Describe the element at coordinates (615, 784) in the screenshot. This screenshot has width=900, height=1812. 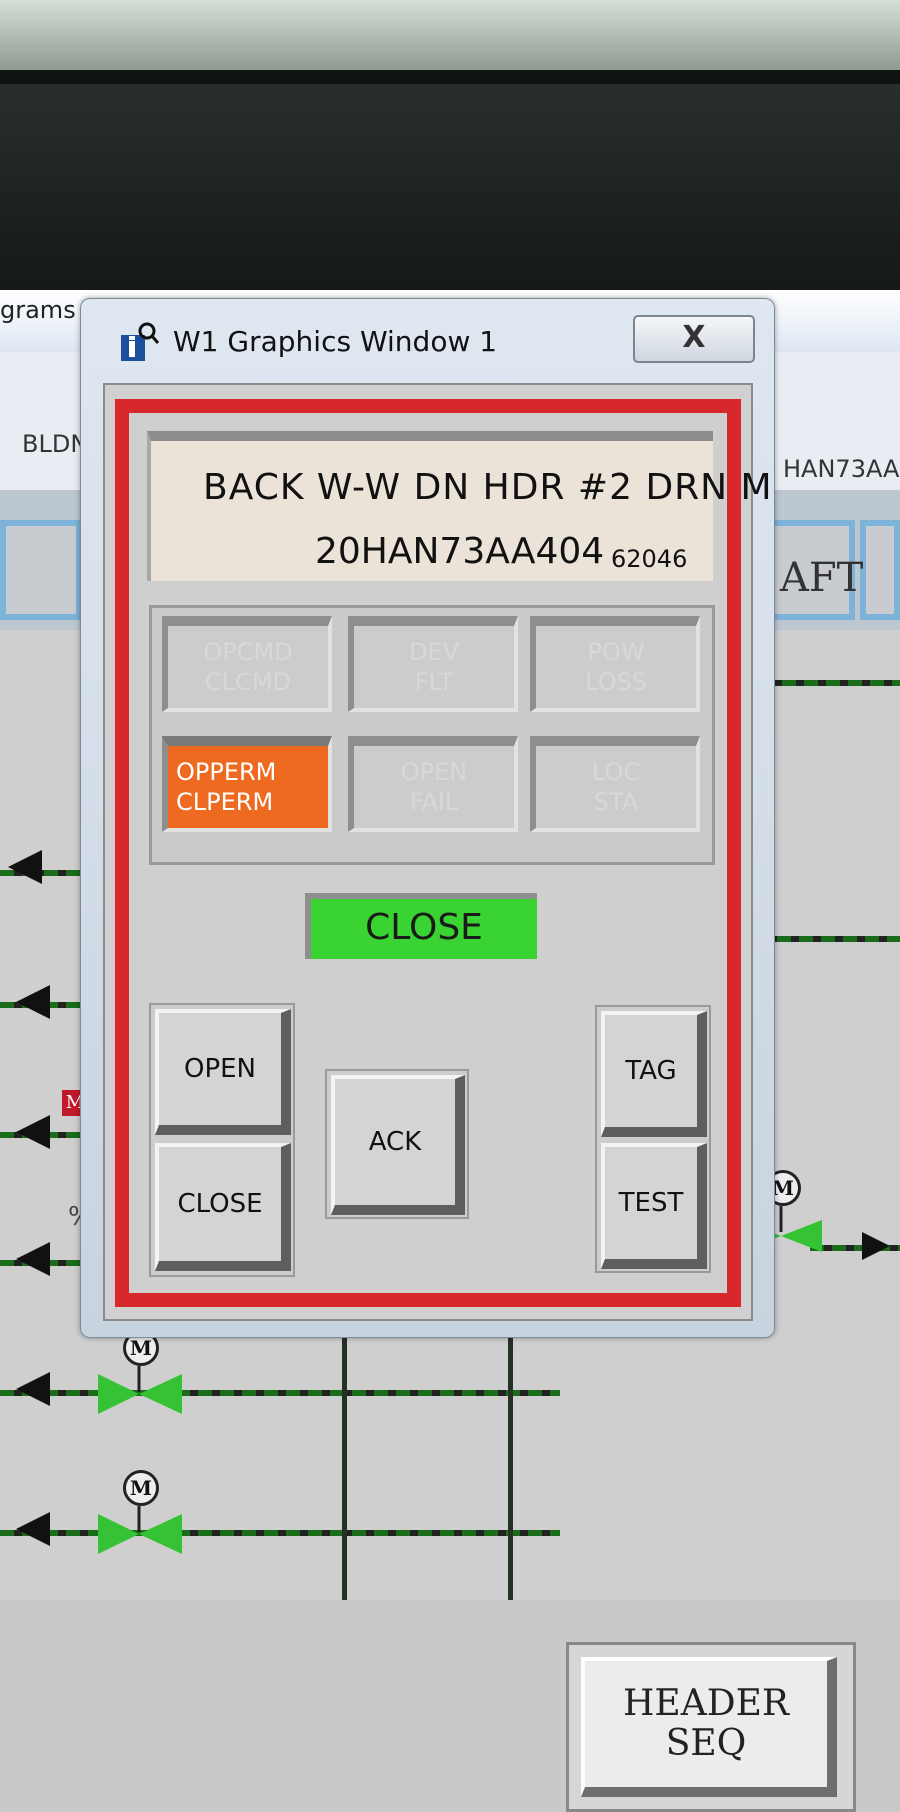
I see `alarm-indicator-loc-sta: LOC STA` at that location.